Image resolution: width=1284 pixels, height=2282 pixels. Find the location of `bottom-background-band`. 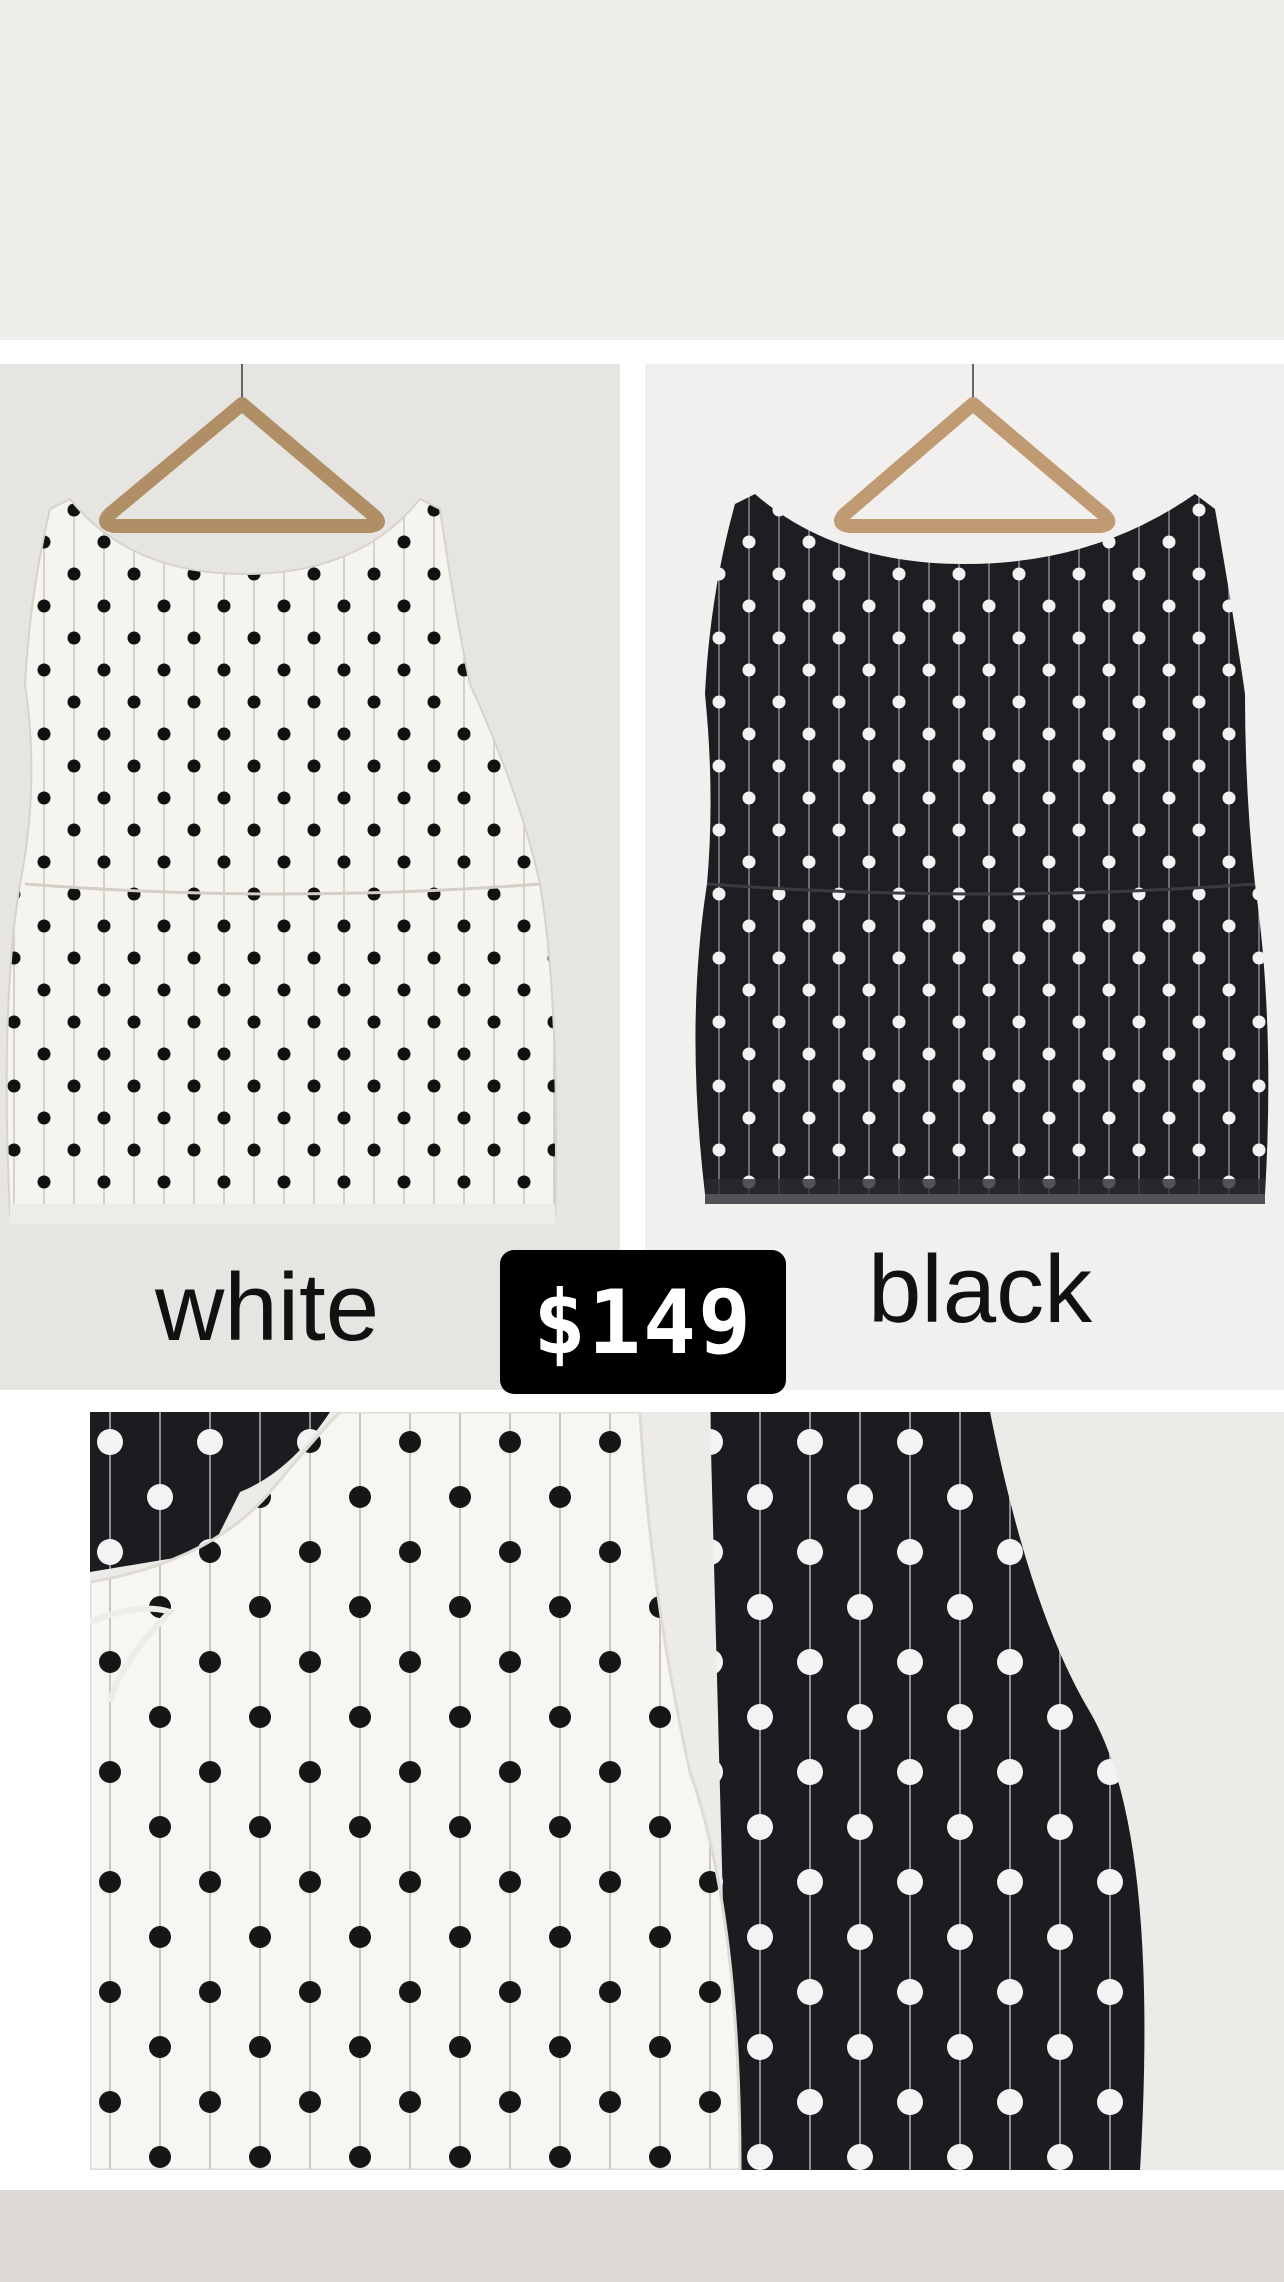

bottom-background-band is located at coordinates (642, 2236).